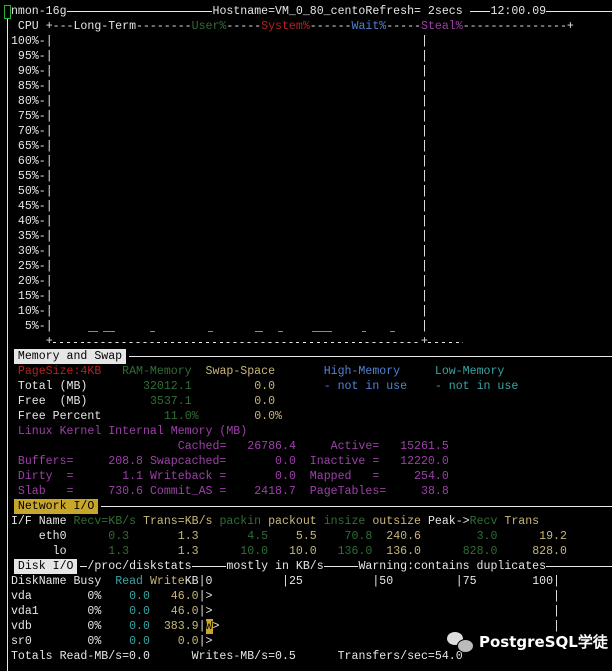 This screenshot has height=671, width=612. Describe the element at coordinates (52, 536) in the screenshot. I see `interface-name: eth0` at that location.